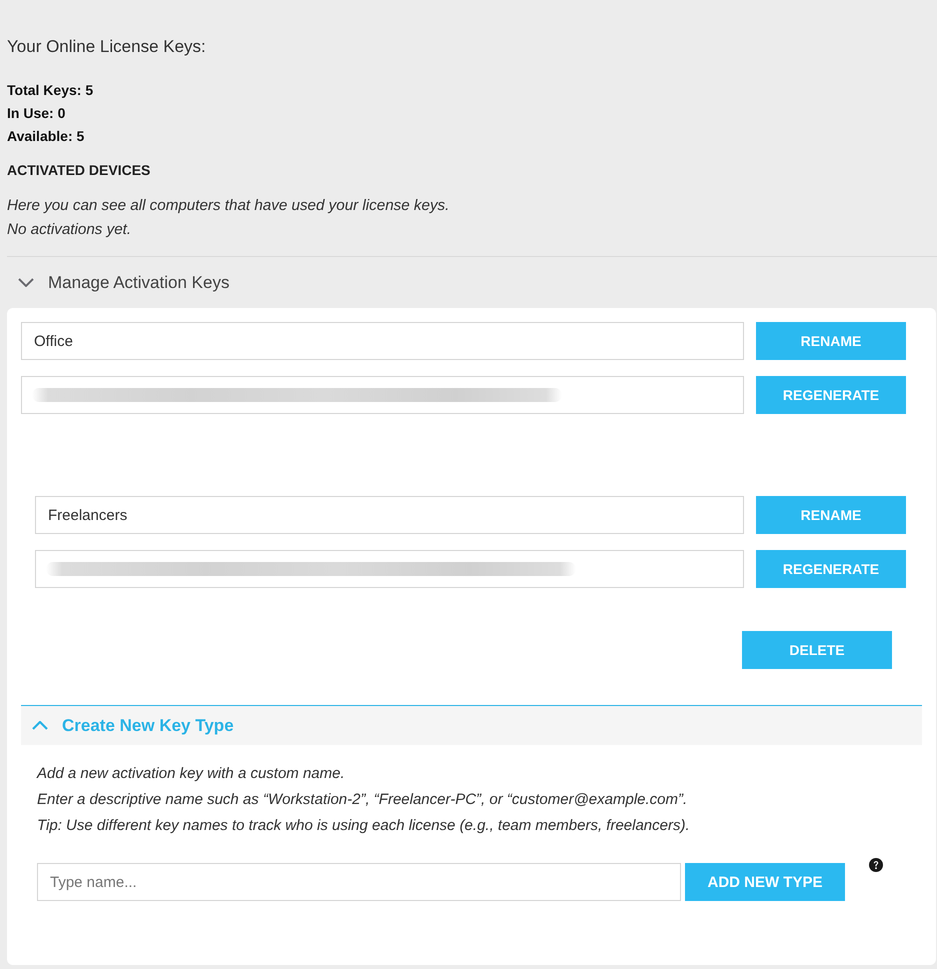  Describe the element at coordinates (362, 800) in the screenshot. I see `help-text: Enter a descriptive name such as “Workstation-2”, “Freelancer-PC”, or “customer@example.com”.` at that location.